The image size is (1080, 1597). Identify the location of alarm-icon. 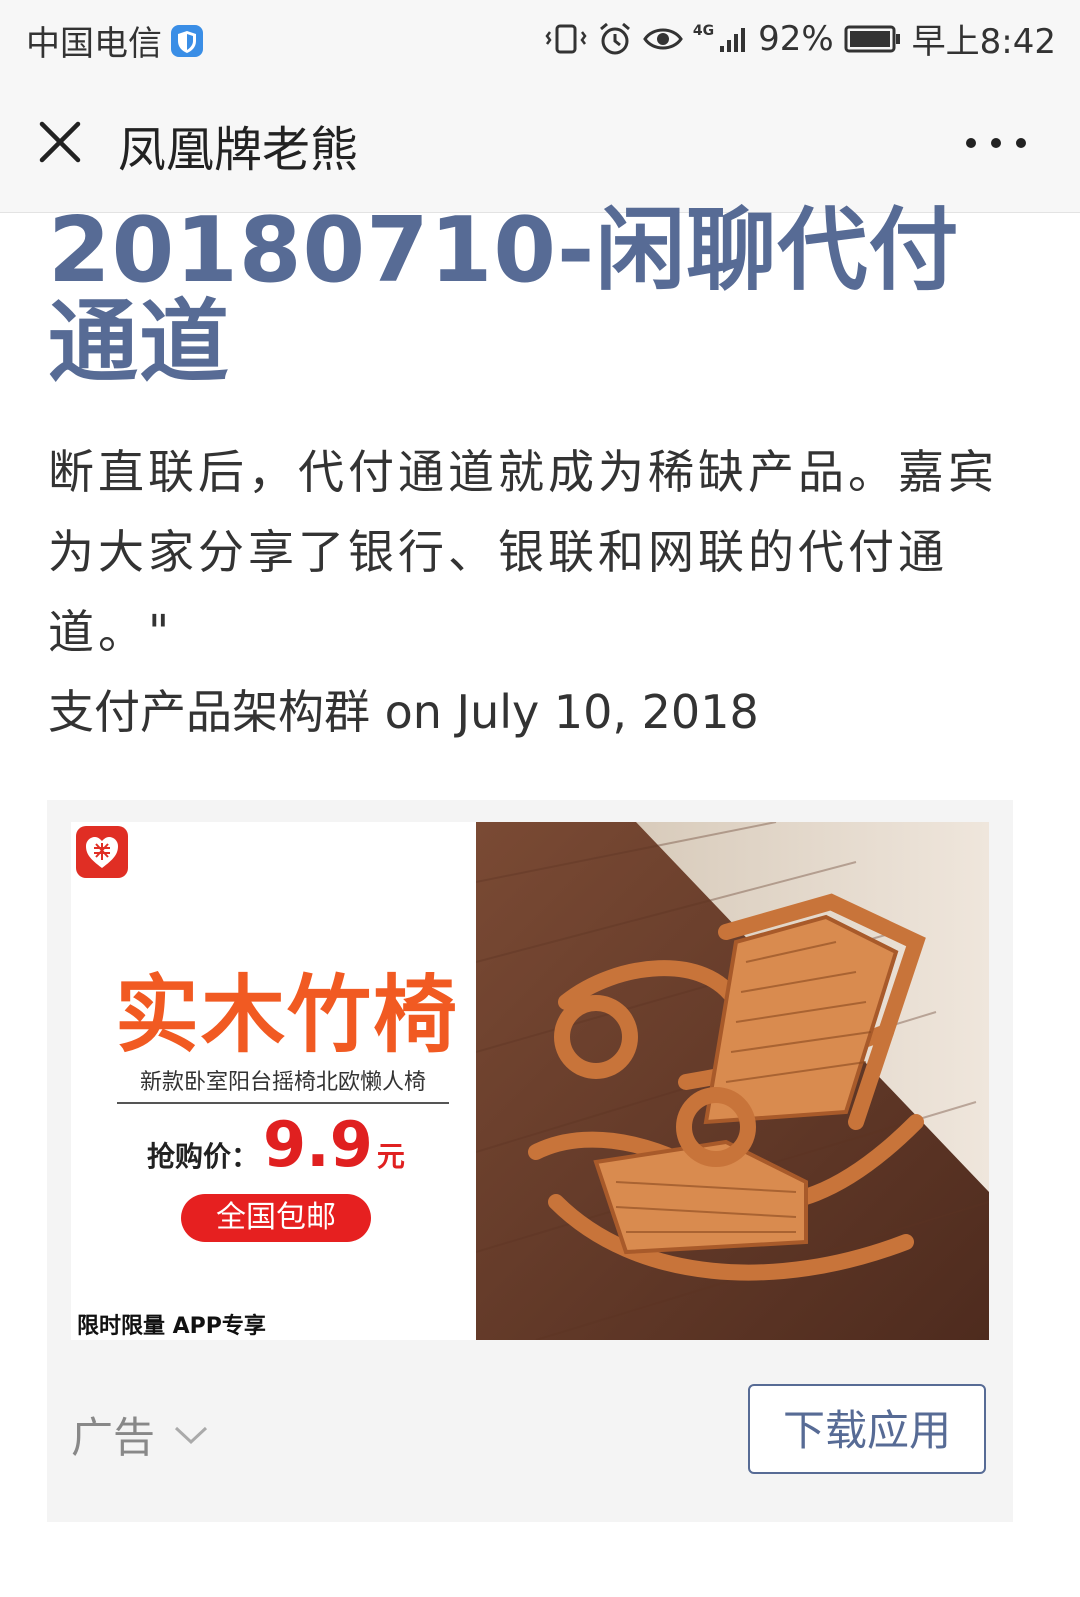
(614, 38).